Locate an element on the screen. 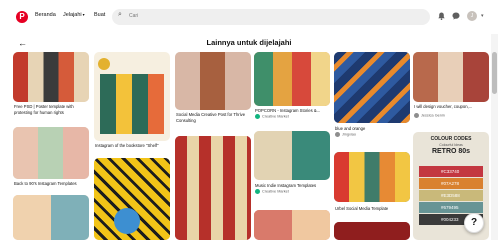 The width and height of the screenshot is (498, 240). avatar: J is located at coordinates (472, 16).